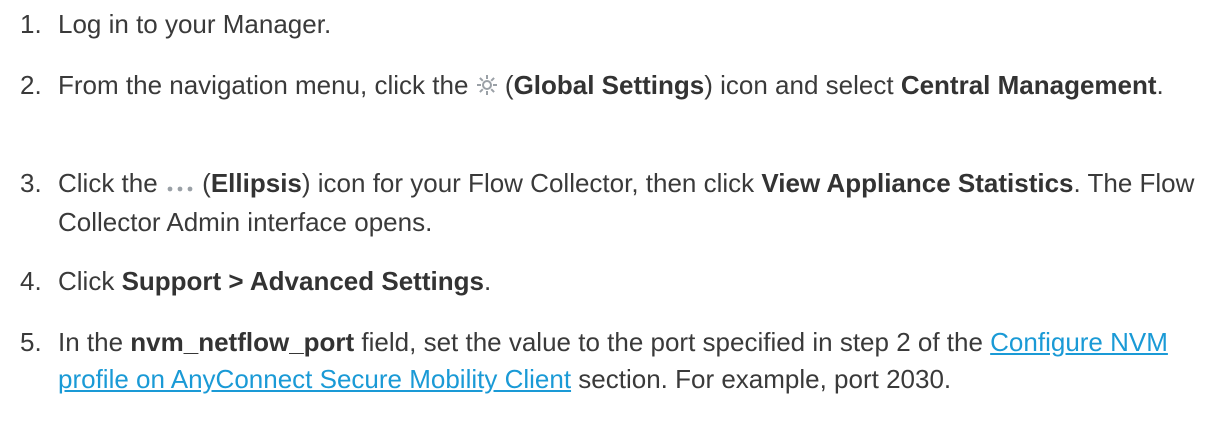  I want to click on step-number: 1., so click(31, 24).